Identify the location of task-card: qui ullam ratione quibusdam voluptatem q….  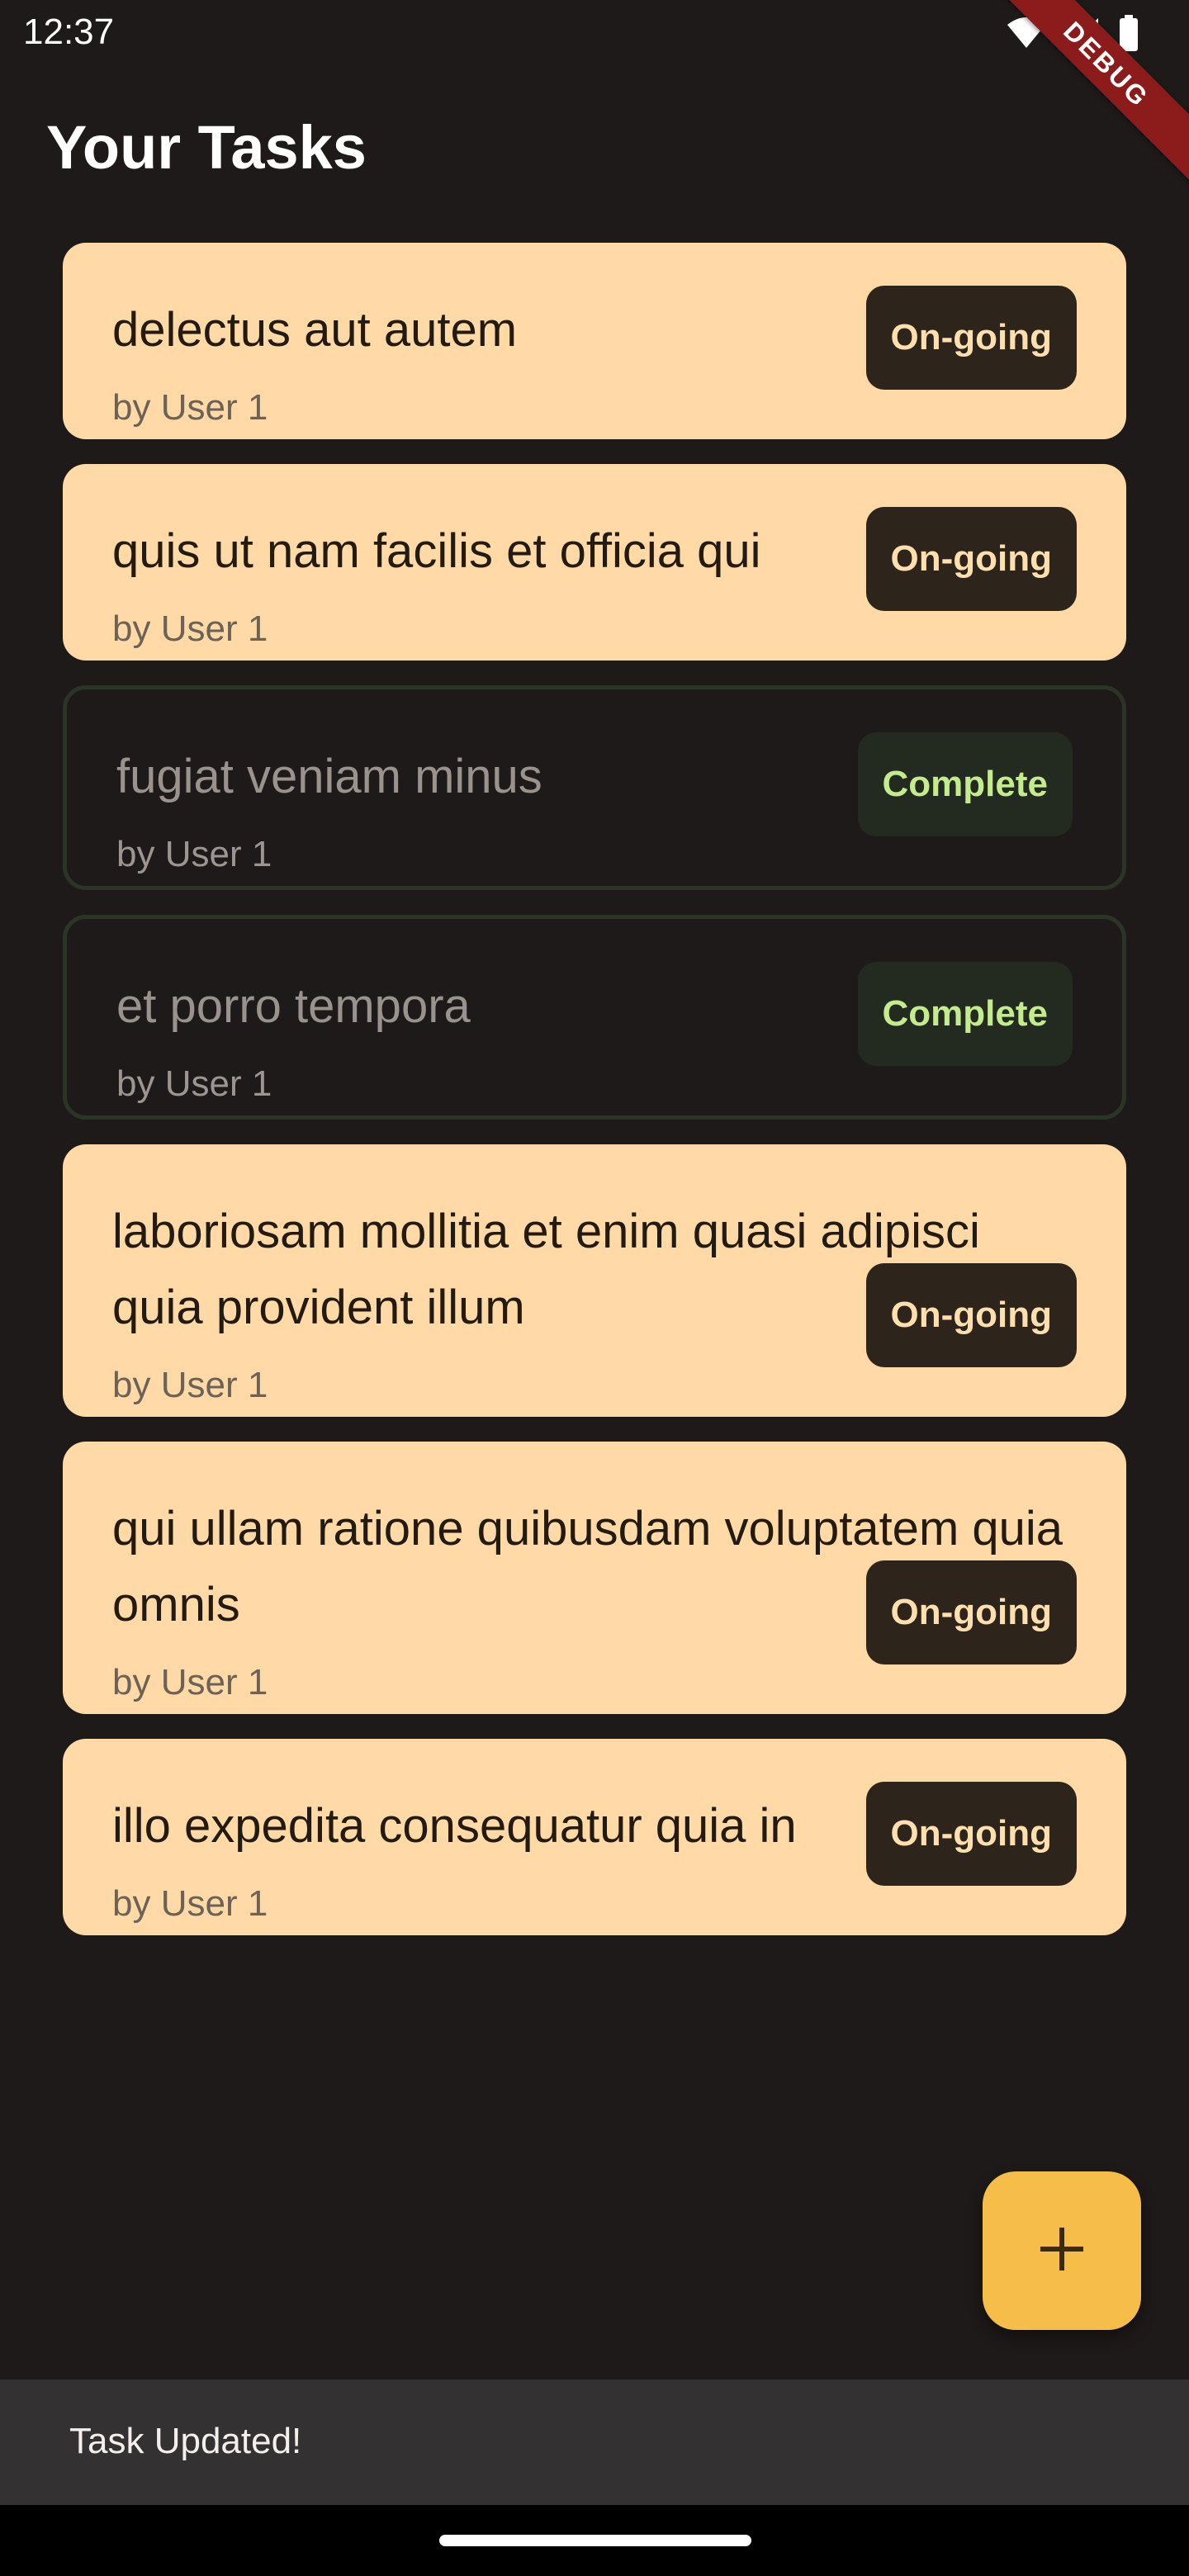
(594, 1578).